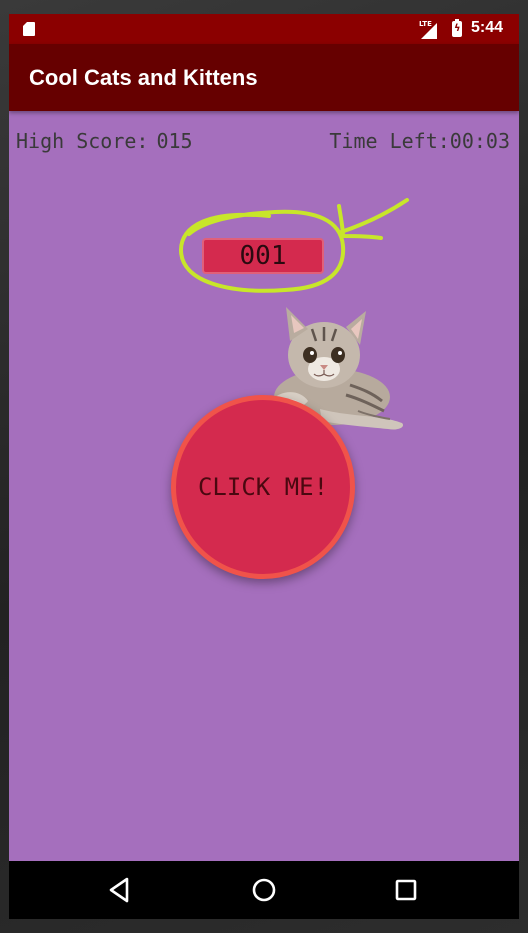  I want to click on app-bar: Cool Cats and Kittens, so click(264, 77).